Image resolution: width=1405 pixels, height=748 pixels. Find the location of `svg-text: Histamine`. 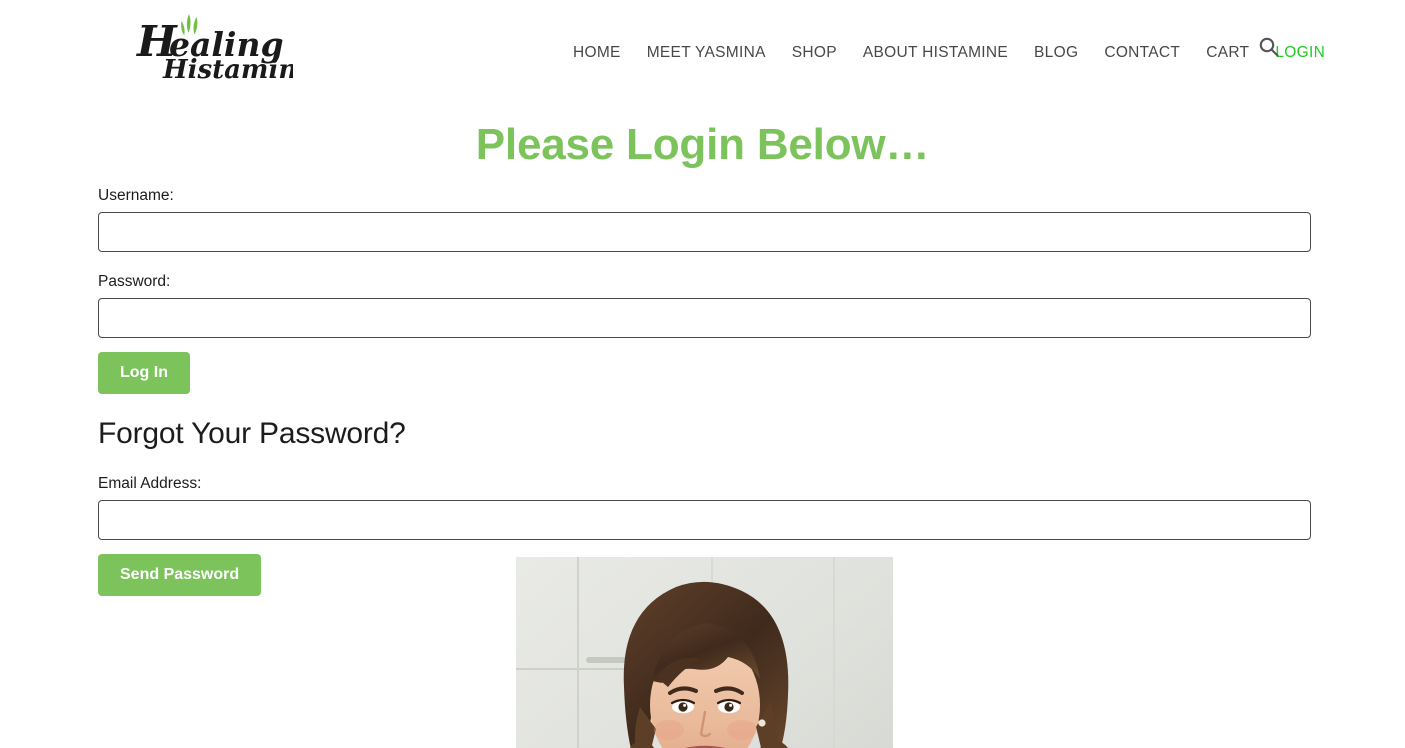

svg-text: Histamine is located at coordinates (227, 69).